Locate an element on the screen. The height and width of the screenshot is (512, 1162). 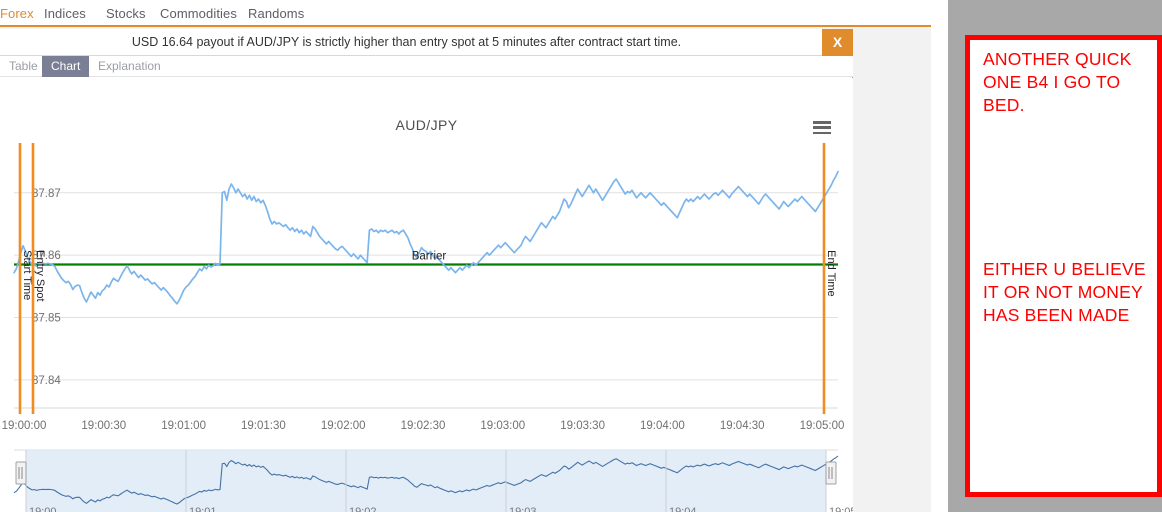
barrier-label: Barrier is located at coordinates (429, 257).